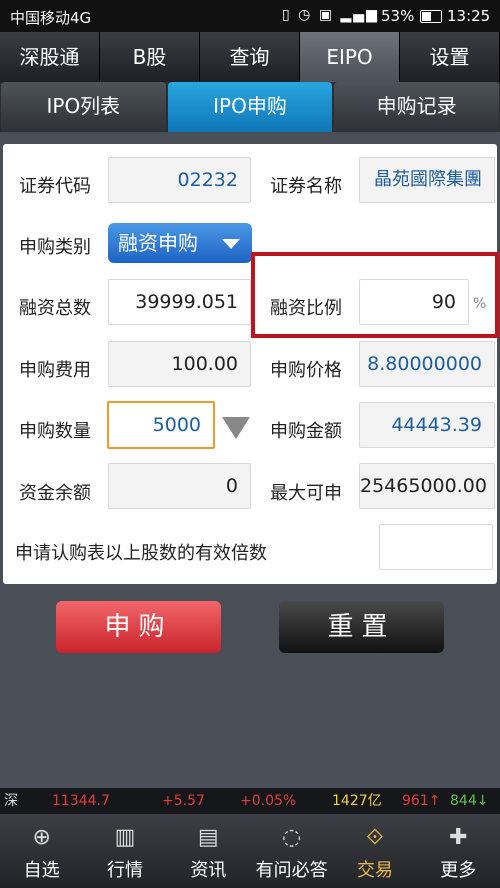 The height and width of the screenshot is (888, 500). Describe the element at coordinates (458, 870) in the screenshot. I see `nav-label: 更多` at that location.